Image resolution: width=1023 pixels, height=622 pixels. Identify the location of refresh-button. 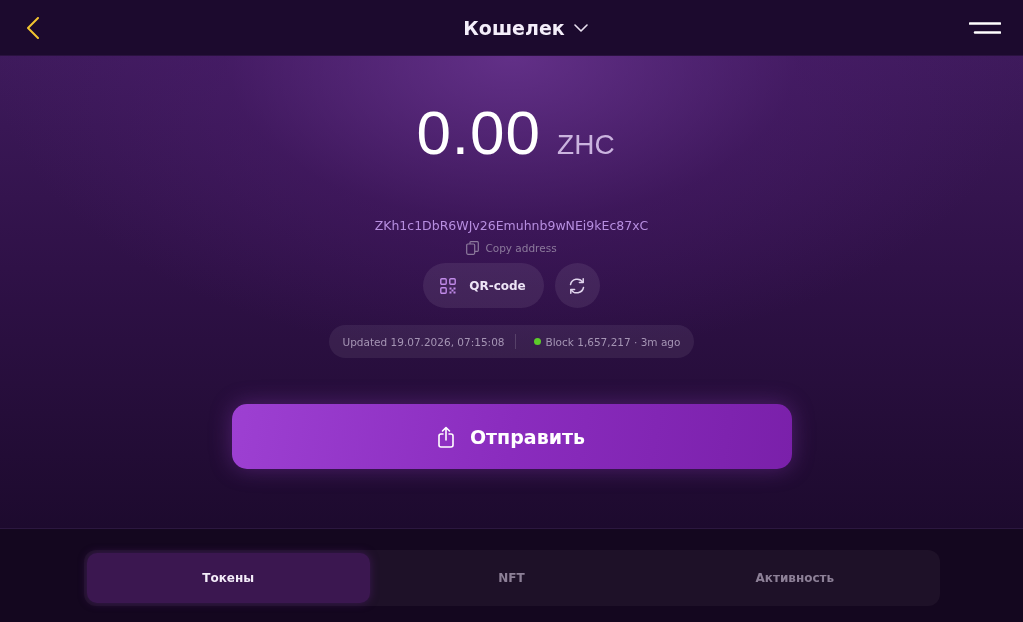
(577, 285).